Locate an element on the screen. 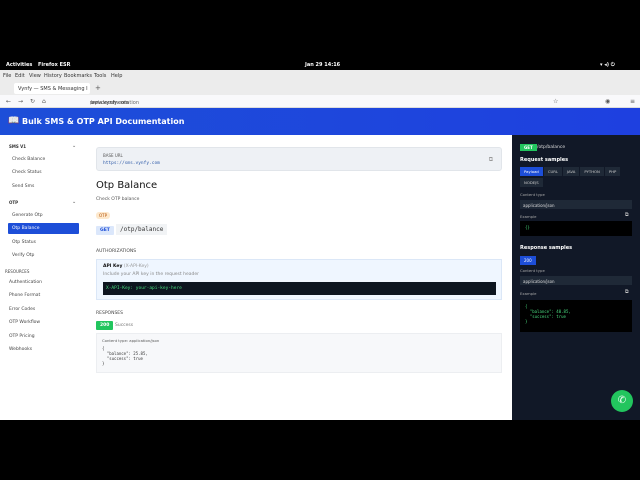 Image resolution: width=640 pixels, height=480 pixels. menu-help: Help is located at coordinates (116, 76).